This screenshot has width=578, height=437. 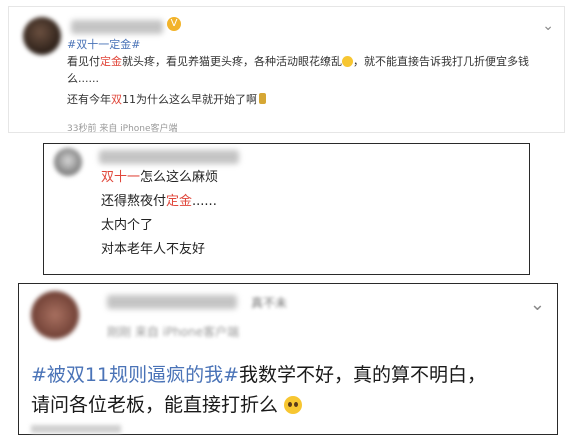 What do you see at coordinates (103, 44) in the screenshot?
I see `hashtag-link: #双十一定金#` at bounding box center [103, 44].